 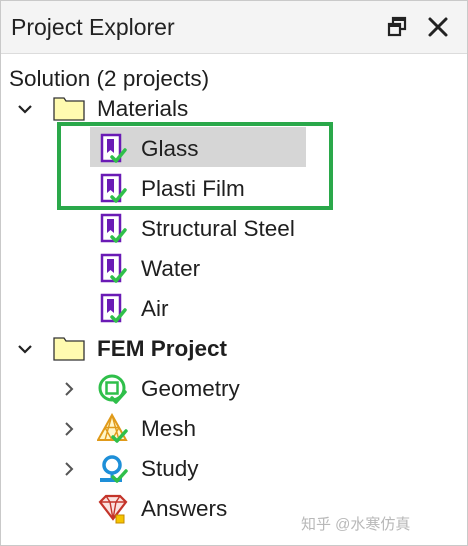 I want to click on answers-icon, so click(x=113, y=509).